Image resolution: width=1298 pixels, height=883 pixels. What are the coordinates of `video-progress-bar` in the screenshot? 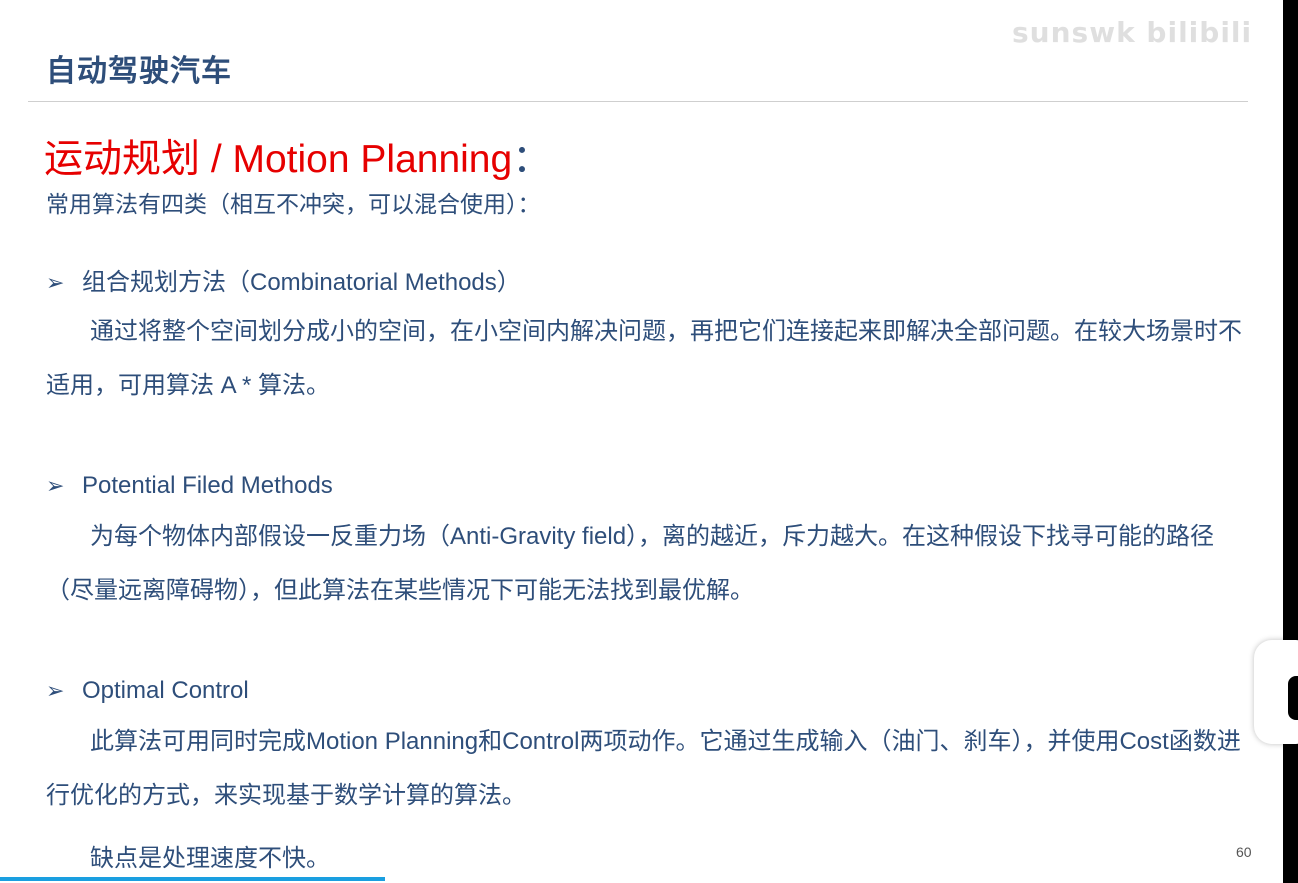 It's located at (192, 879).